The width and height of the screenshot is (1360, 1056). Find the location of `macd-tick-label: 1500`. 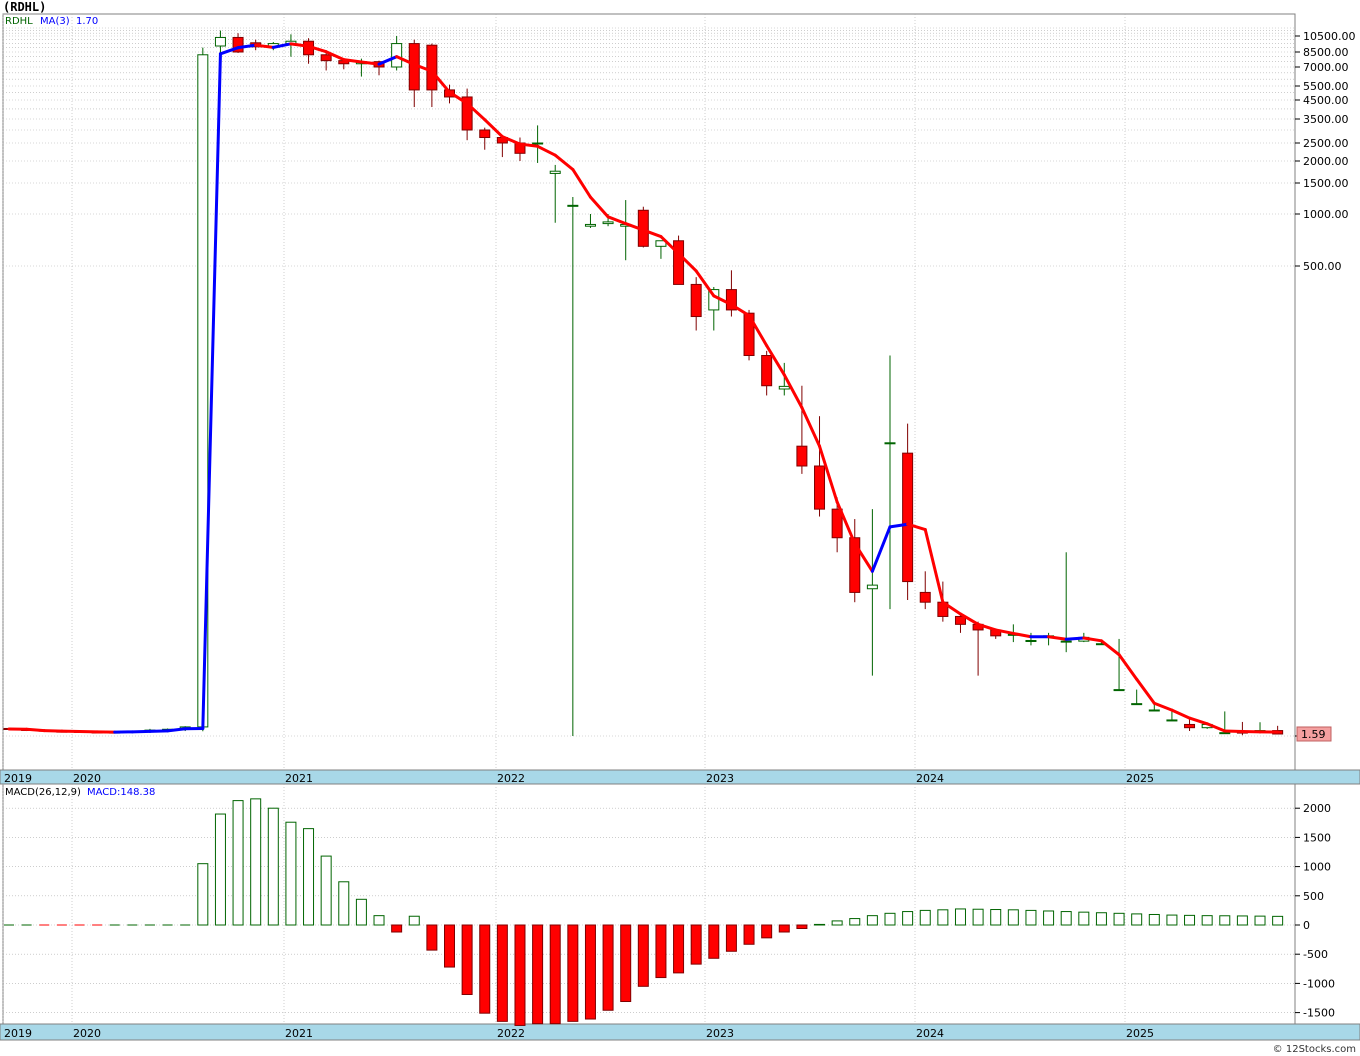

macd-tick-label: 1500 is located at coordinates (1317, 837).